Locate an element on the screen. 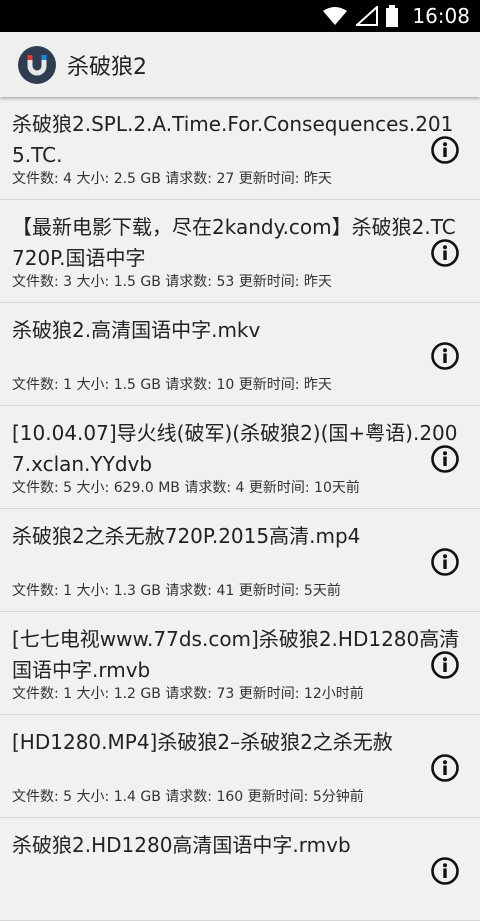 This screenshot has width=480, height=921. item-title: 杀破狼2之杀无赦720P.2015高清.mp4 is located at coordinates (186, 536).